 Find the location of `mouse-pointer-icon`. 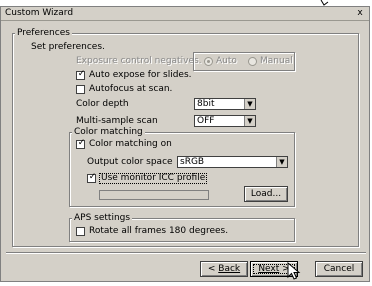

mouse-pointer-icon is located at coordinates (294, 271).